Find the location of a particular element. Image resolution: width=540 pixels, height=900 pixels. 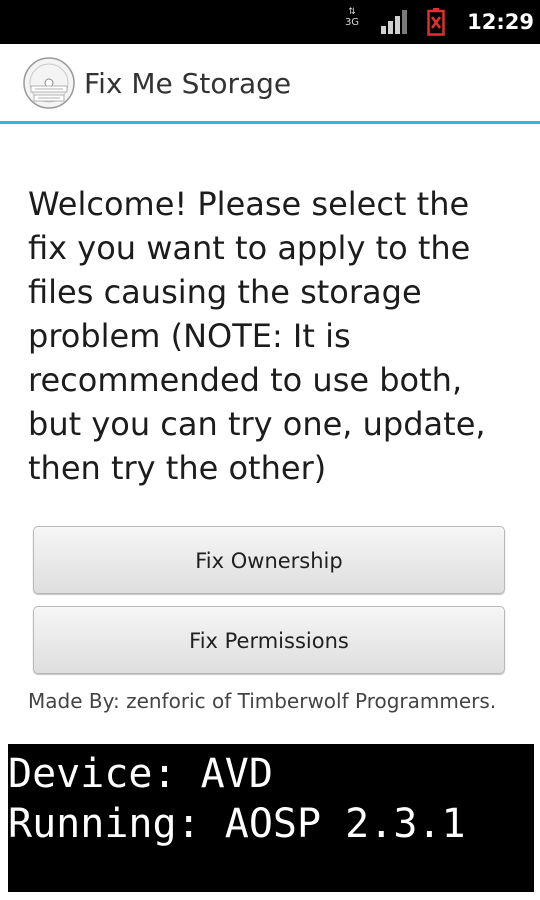

network-type-indicator: ⇅ 3G is located at coordinates (352, 22).